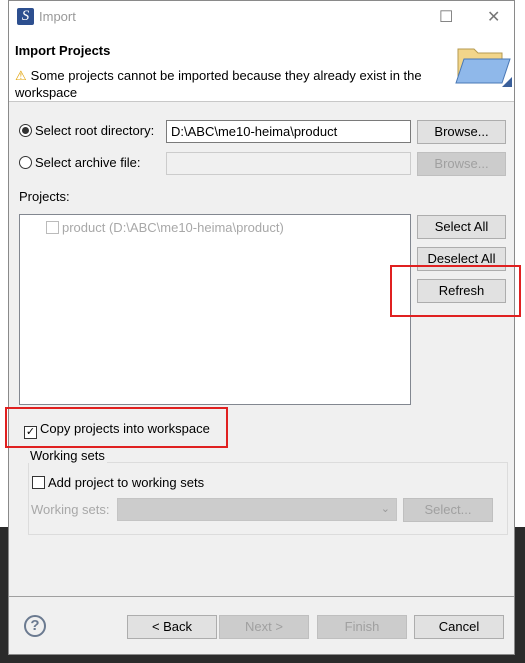 This screenshot has height=663, width=525. What do you see at coordinates (493, 17) in the screenshot?
I see `close-icon: ✕` at bounding box center [493, 17].